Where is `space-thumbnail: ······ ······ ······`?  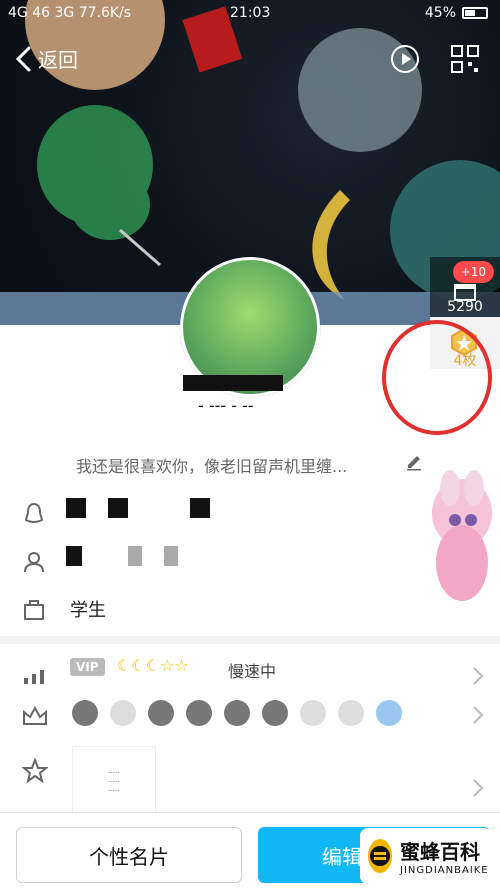 space-thumbnail: ······ ······ ······ is located at coordinates (114, 782).